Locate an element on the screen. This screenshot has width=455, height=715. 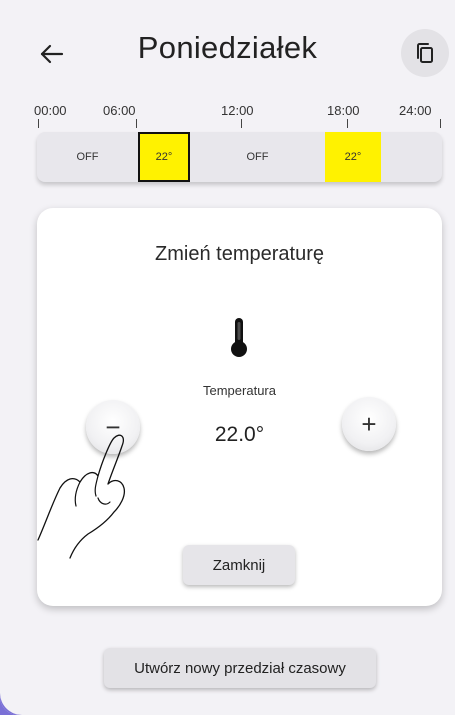
timeline-segment-heat-selected: 22° is located at coordinates (164, 157).